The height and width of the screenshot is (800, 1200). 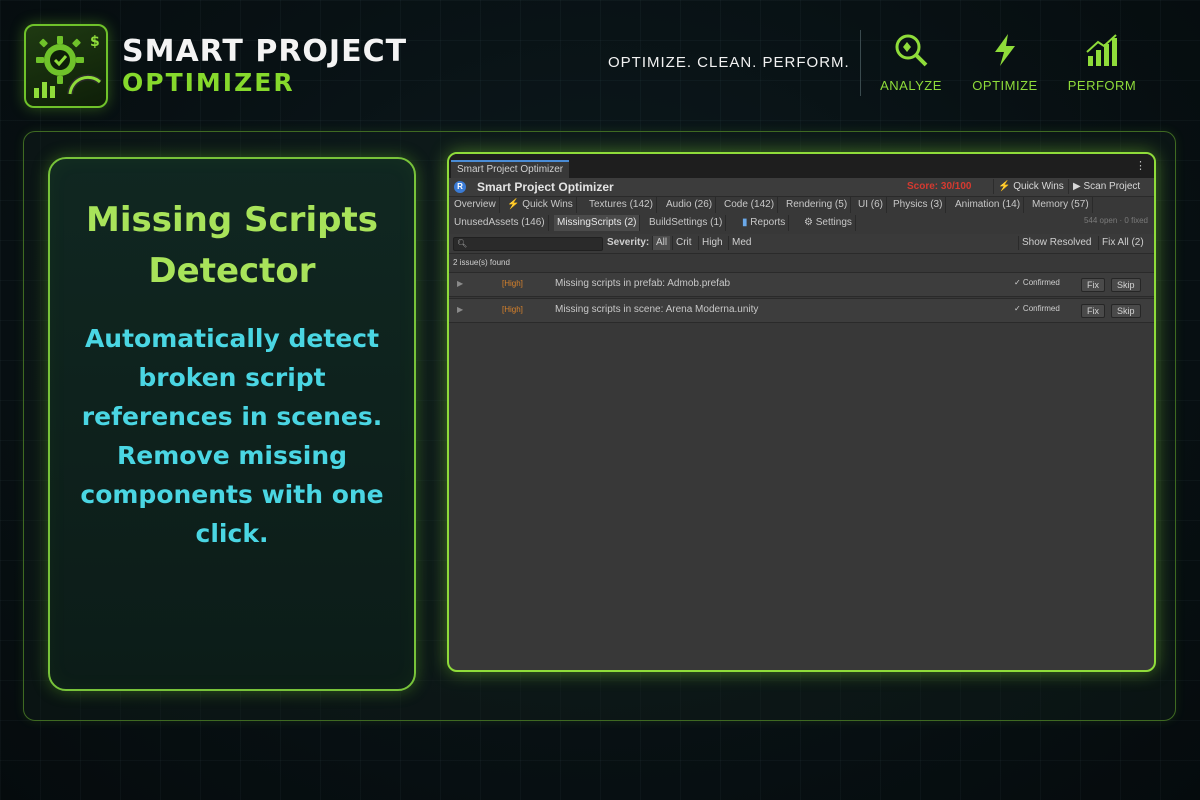 I want to click on gear-gauge-logo-icon: $, so click(x=68, y=66).